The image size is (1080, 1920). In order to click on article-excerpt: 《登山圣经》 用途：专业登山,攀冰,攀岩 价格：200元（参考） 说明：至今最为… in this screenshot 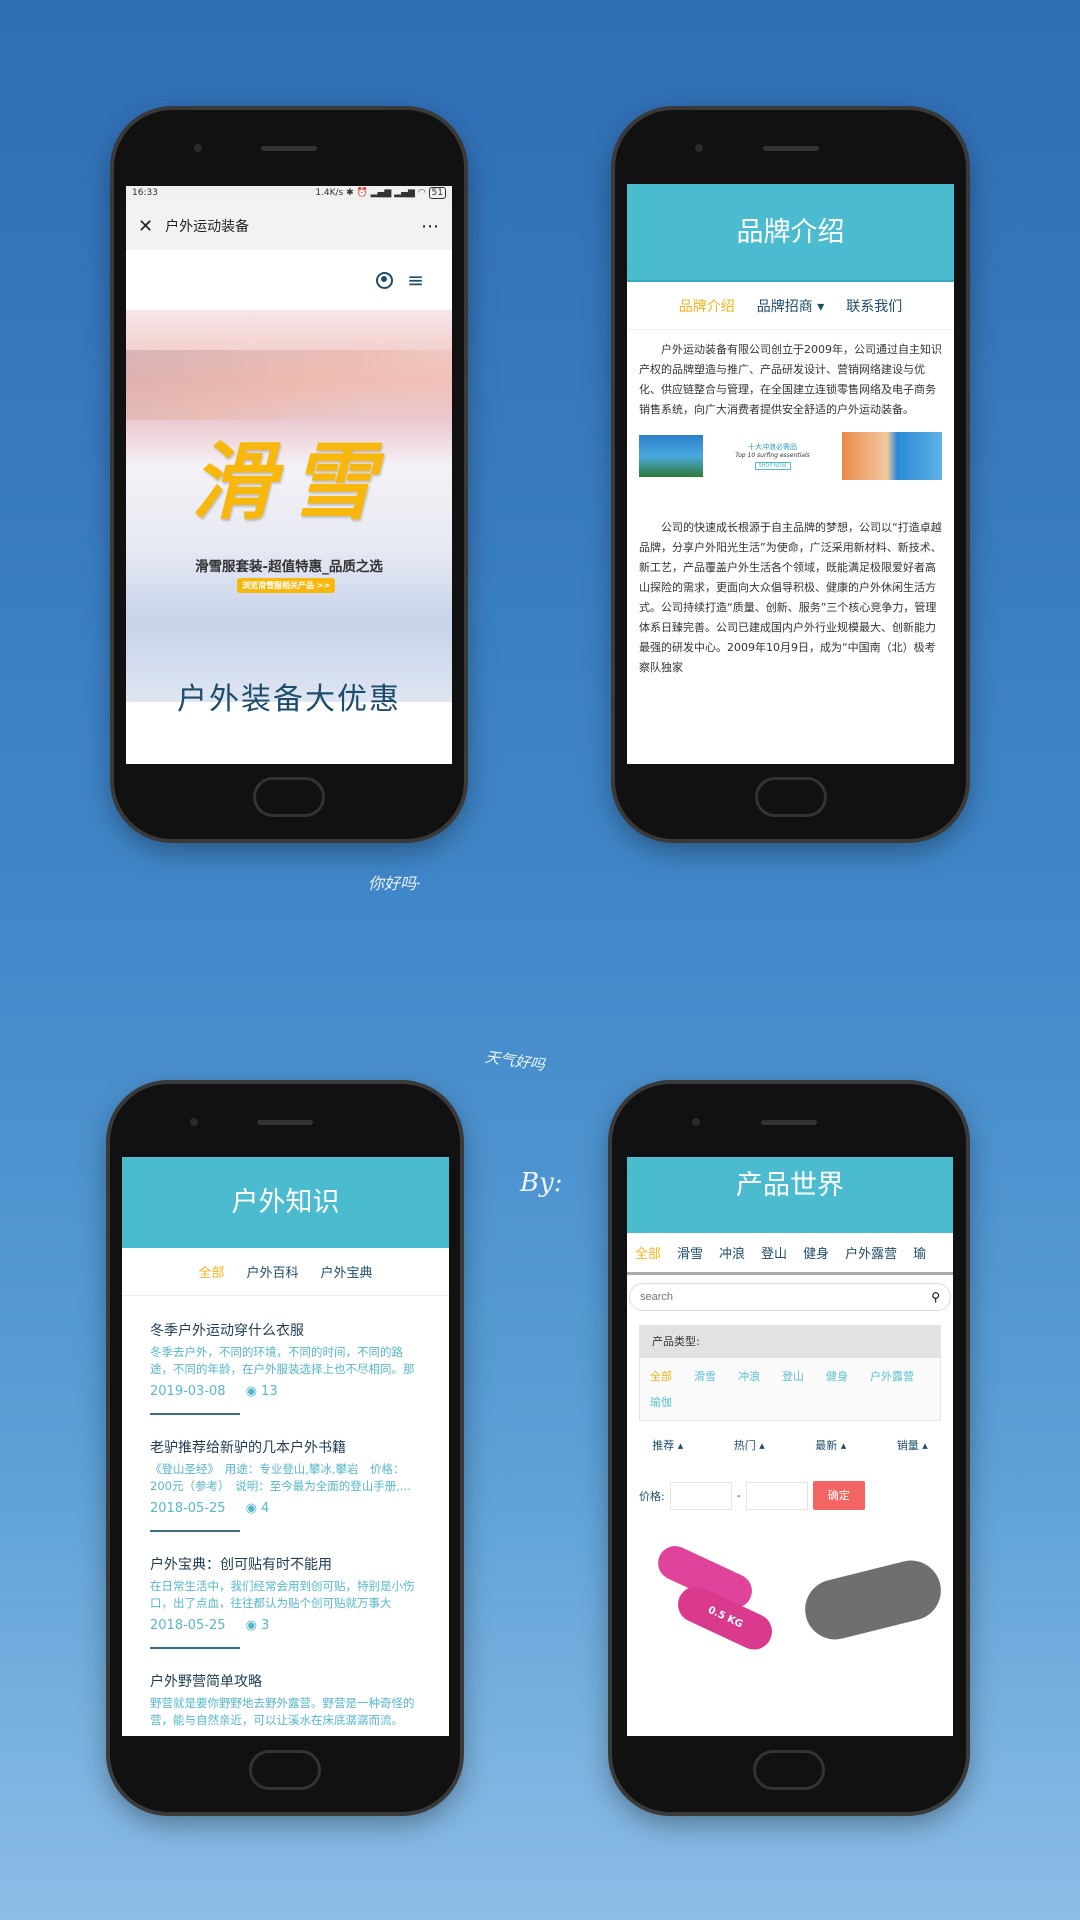, I will do `click(280, 1477)`.